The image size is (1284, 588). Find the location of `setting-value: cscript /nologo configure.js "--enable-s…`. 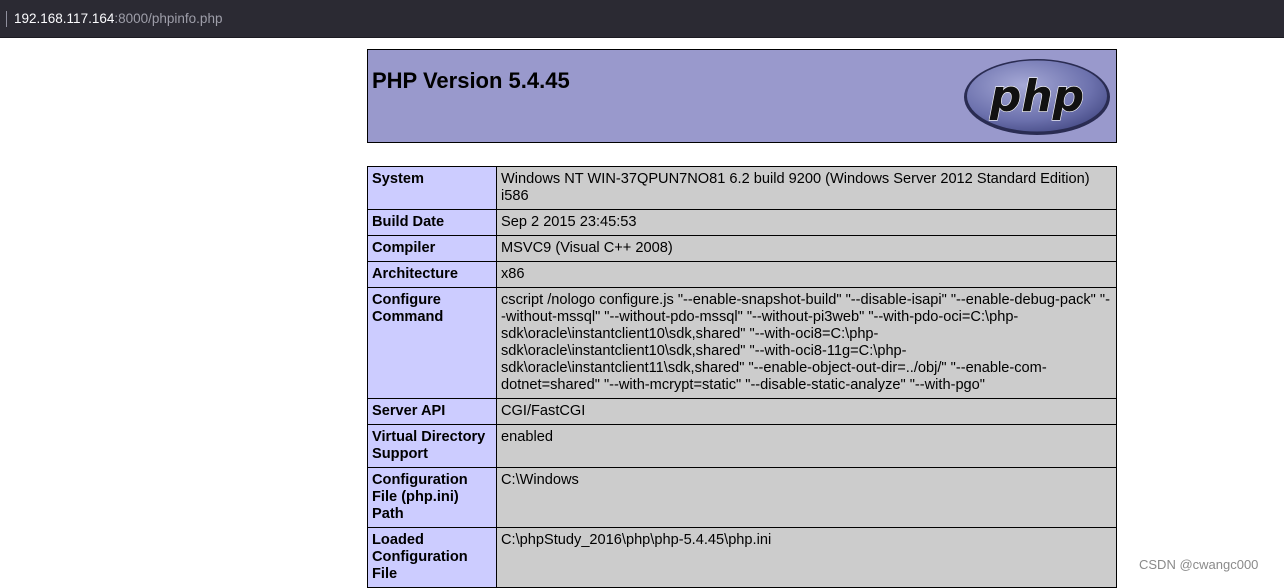

setting-value: cscript /nologo configure.js "--enable-s… is located at coordinates (806, 343).